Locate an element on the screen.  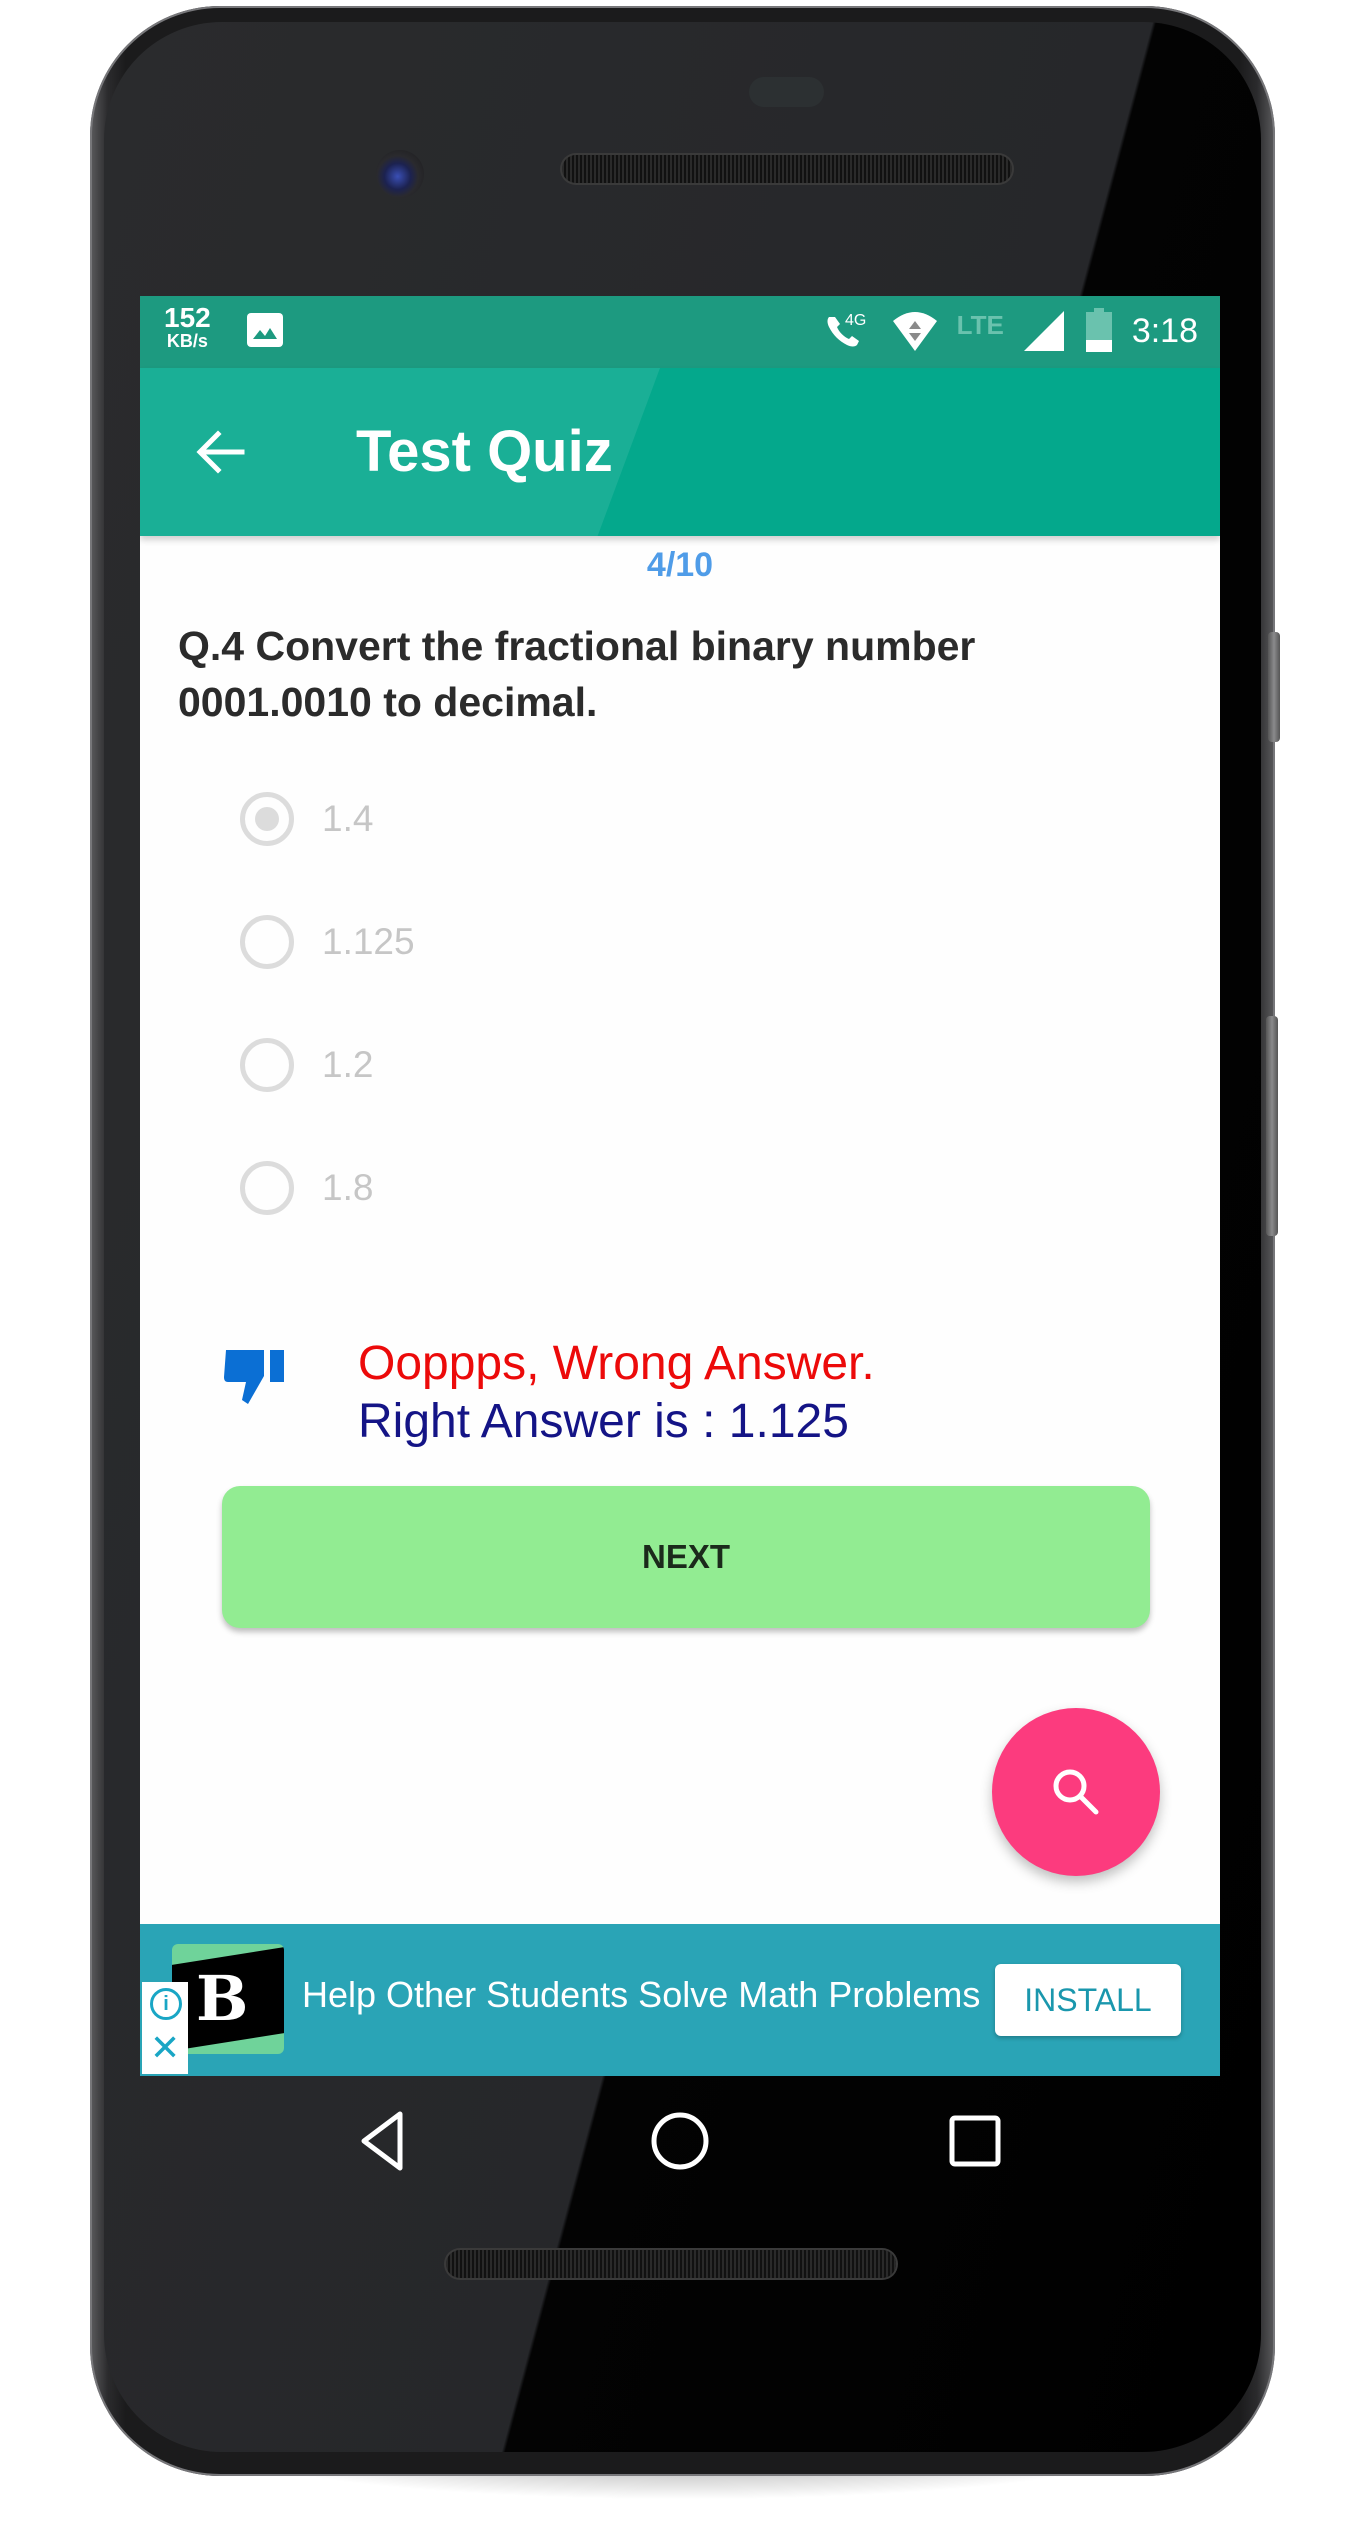
answer-option: 1.2 is located at coordinates (327, 1099).